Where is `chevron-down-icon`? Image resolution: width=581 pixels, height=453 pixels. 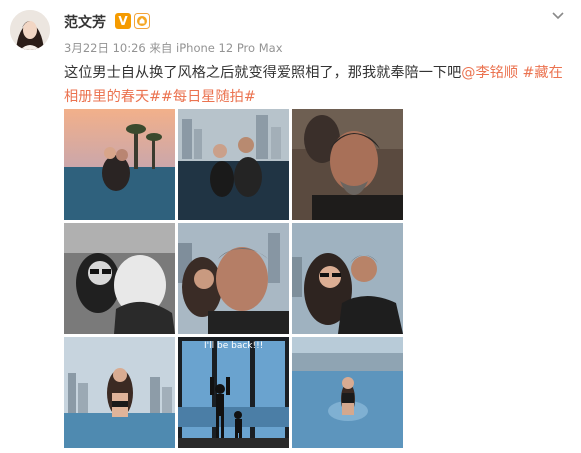 chevron-down-icon is located at coordinates (558, 16).